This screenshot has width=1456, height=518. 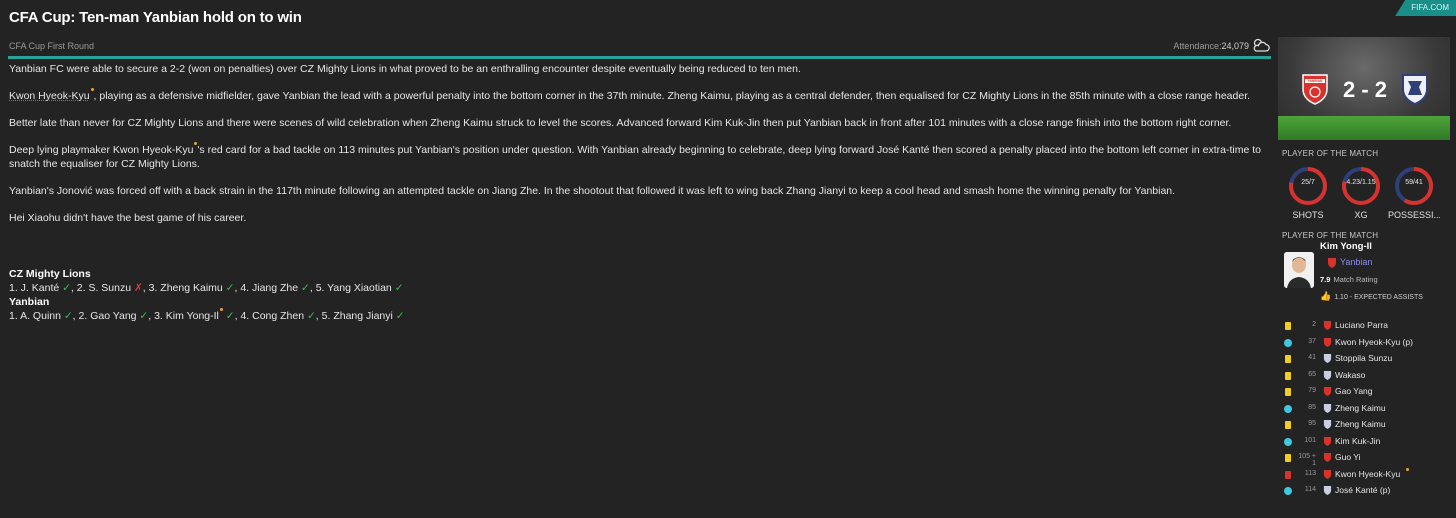 I want to click on pitch-image, so click(x=1364, y=128).